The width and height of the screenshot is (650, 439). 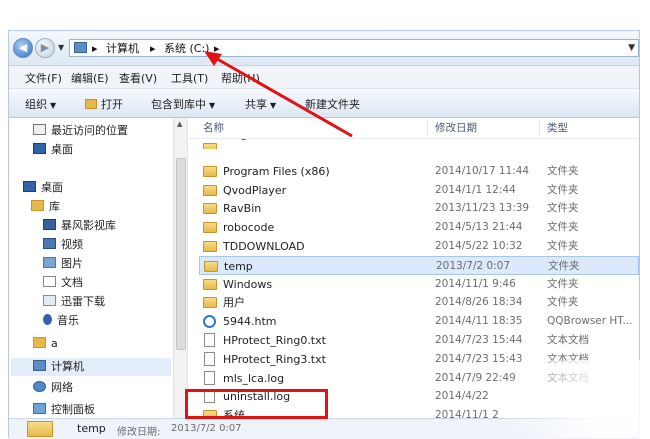 I want to click on annotation-arrow-line, so click(x=282, y=96).